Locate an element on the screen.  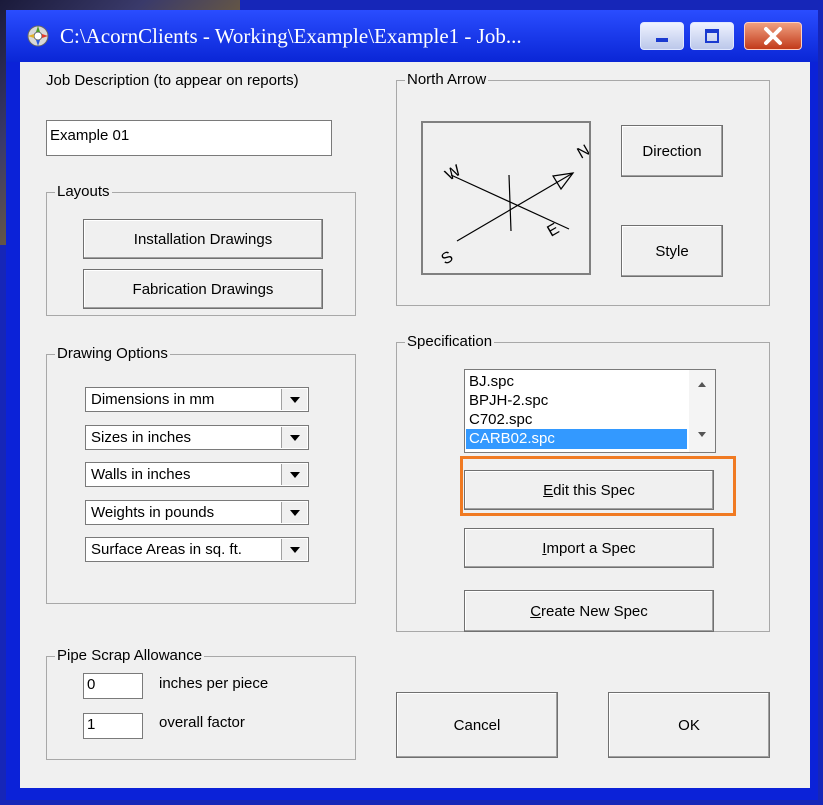
cancel-button: Cancel is located at coordinates (477, 725).